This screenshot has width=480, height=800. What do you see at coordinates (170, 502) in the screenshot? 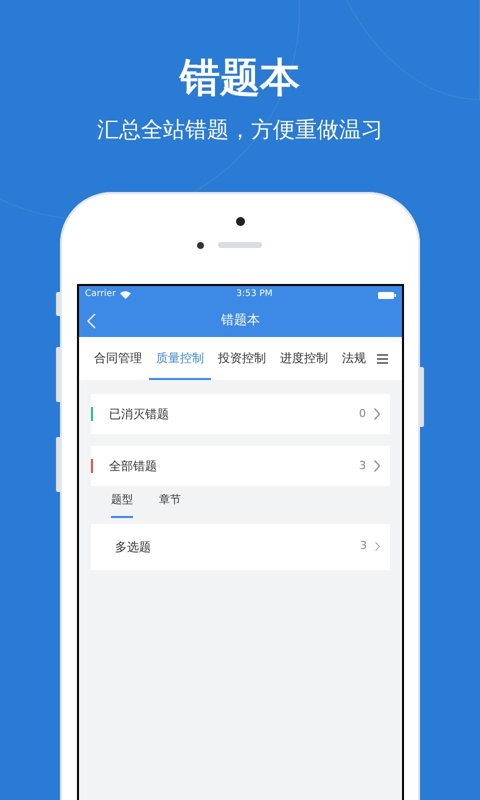
I see `sub-tab: 章节` at bounding box center [170, 502].